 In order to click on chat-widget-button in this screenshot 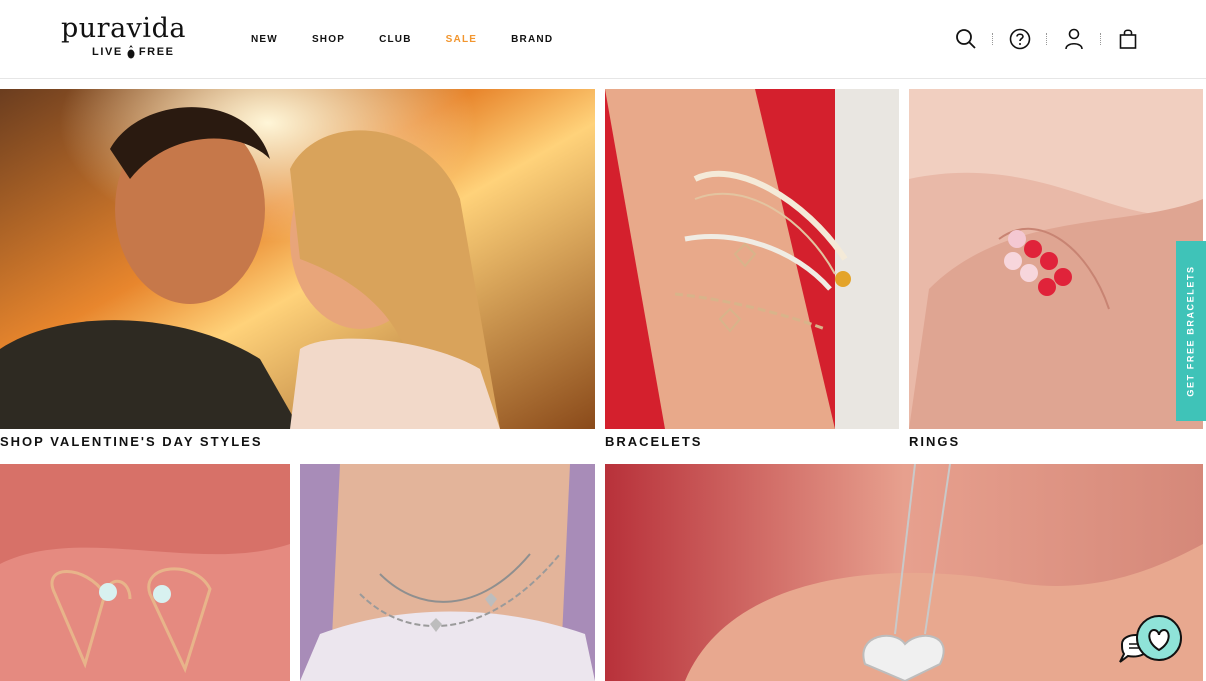, I will do `click(1152, 644)`.